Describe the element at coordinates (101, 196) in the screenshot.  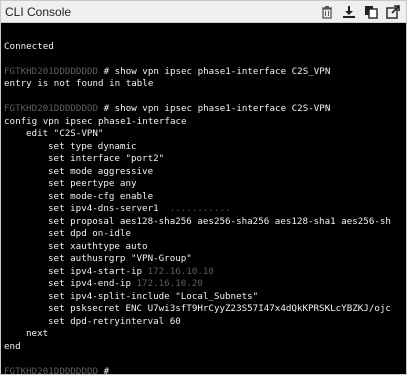
I see `setting-line: set mode-cfg enable` at that location.